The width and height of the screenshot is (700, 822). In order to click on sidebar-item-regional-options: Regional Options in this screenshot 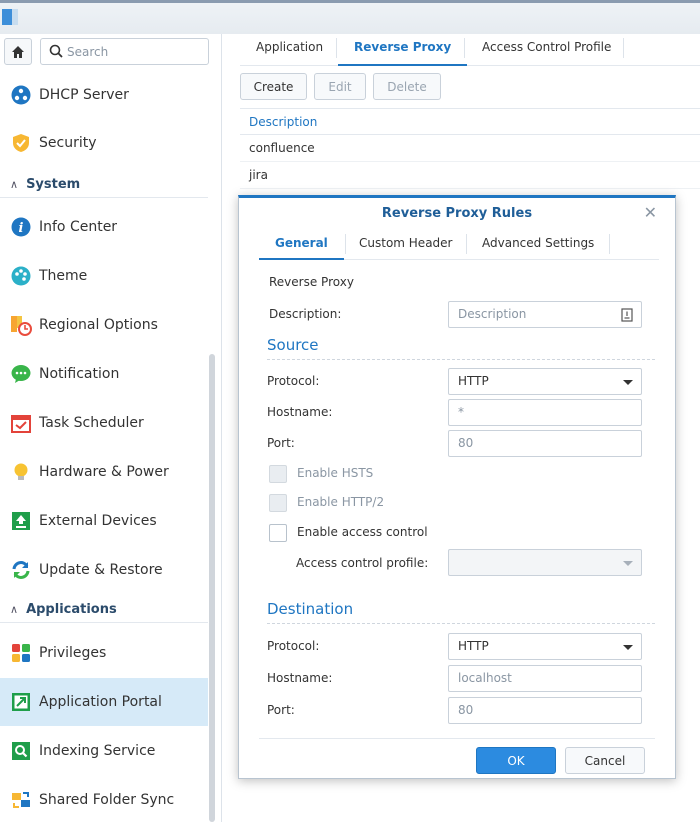, I will do `click(104, 325)`.